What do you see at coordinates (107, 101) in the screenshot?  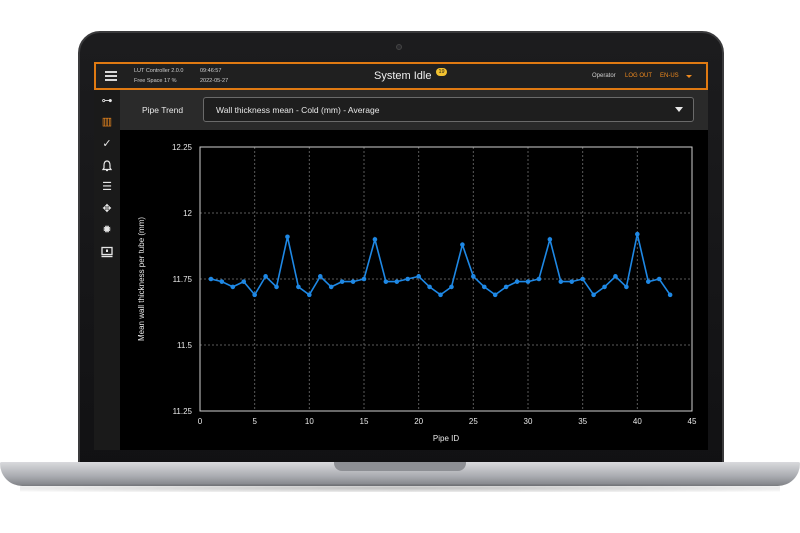 I see `network-icon: ⊶` at bounding box center [107, 101].